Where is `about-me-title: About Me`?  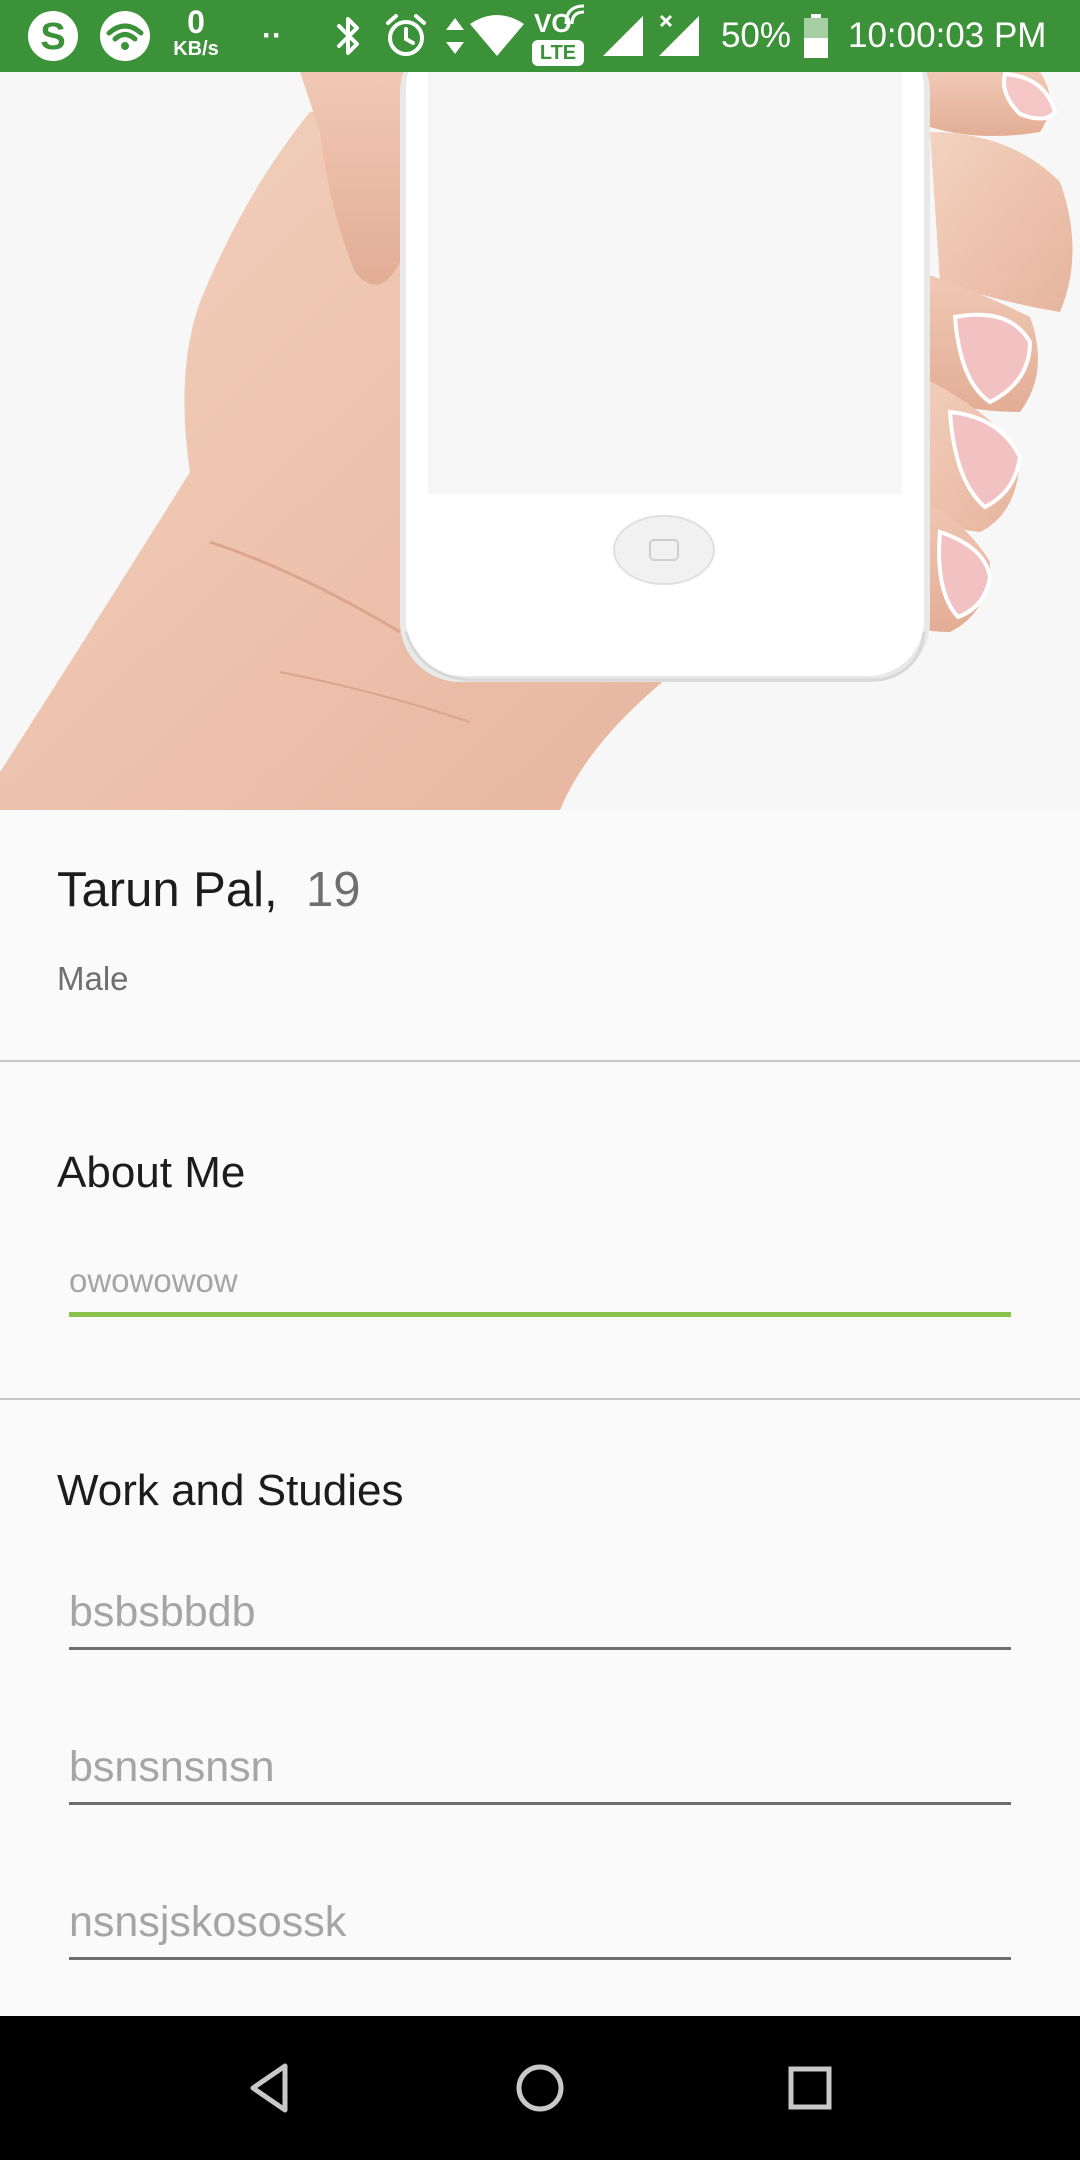 about-me-title: About Me is located at coordinates (151, 1172).